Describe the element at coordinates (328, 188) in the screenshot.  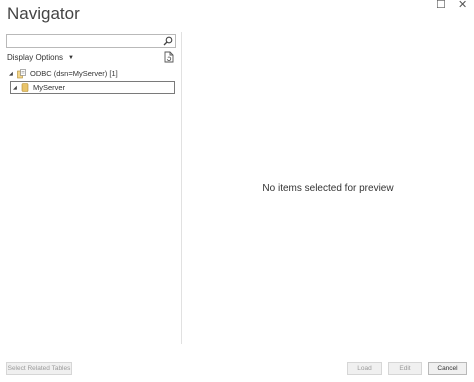
I see `preview-empty-message: No items selected for preview` at that location.